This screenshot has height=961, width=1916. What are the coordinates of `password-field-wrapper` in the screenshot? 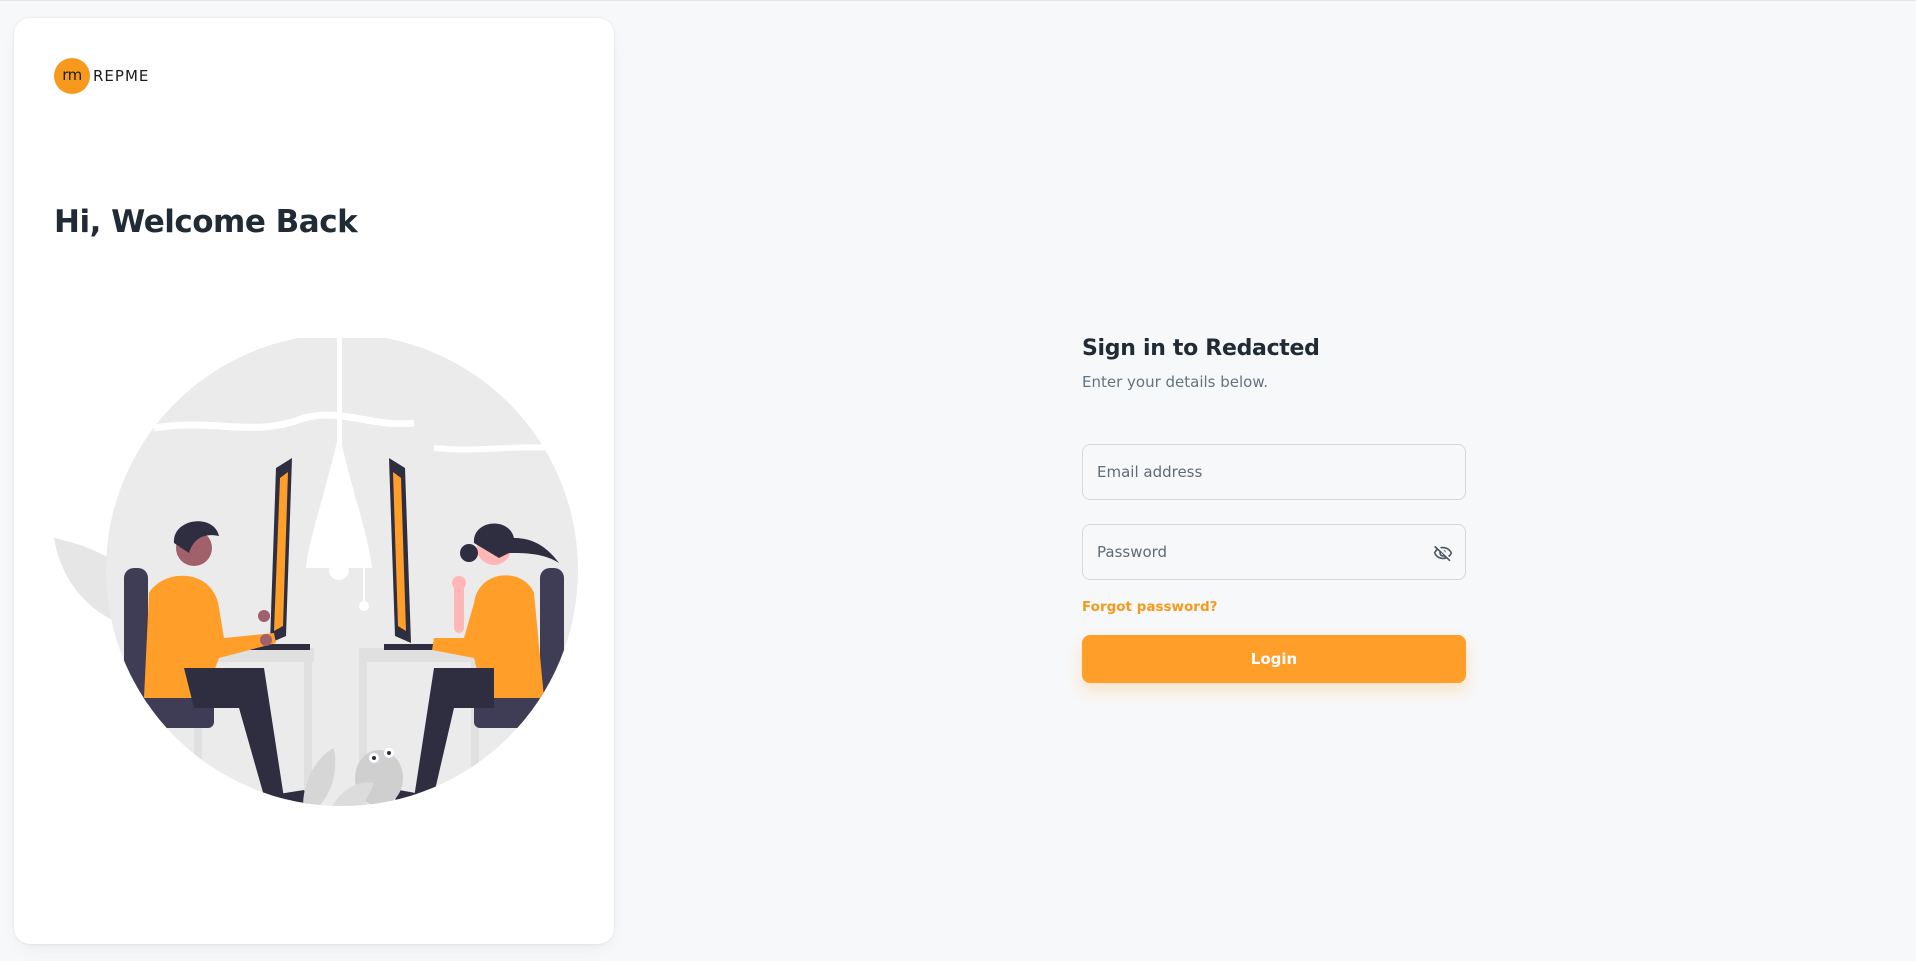 It's located at (1274, 552).